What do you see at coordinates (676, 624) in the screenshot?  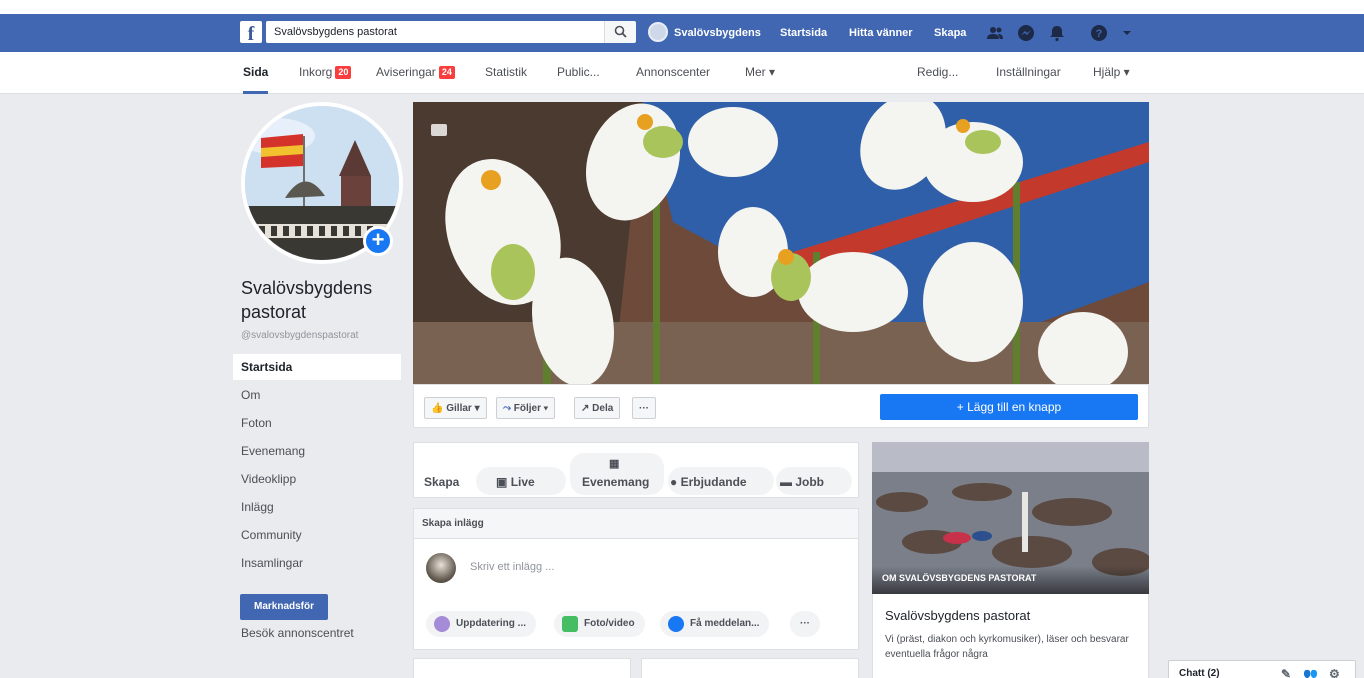 I see `messenger-small-icon` at bounding box center [676, 624].